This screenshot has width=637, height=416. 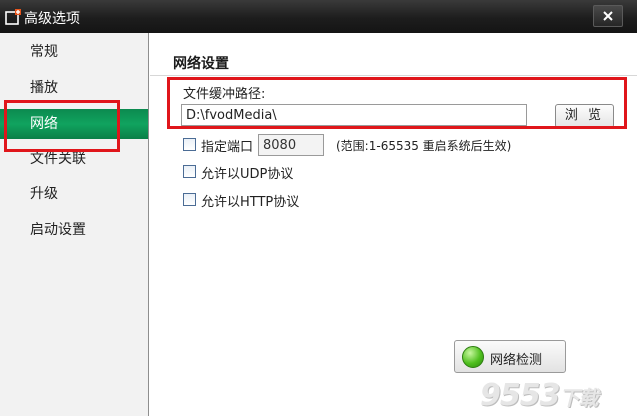 I want to click on network-check-button: 网络检测, so click(x=510, y=356).